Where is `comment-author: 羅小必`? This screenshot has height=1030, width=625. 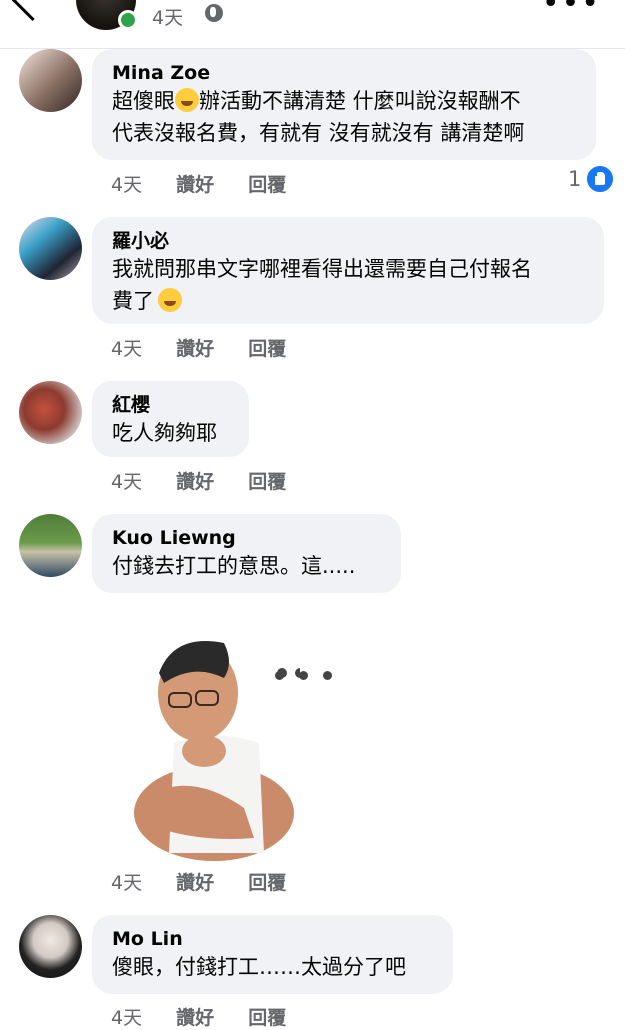 comment-author: 羅小必 is located at coordinates (348, 241).